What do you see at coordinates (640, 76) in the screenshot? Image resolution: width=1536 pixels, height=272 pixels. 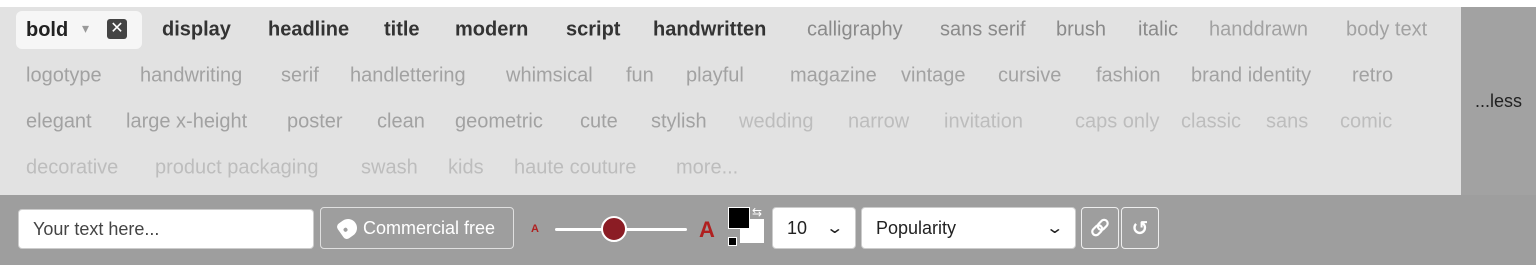 I see `tag-fun: fun` at bounding box center [640, 76].